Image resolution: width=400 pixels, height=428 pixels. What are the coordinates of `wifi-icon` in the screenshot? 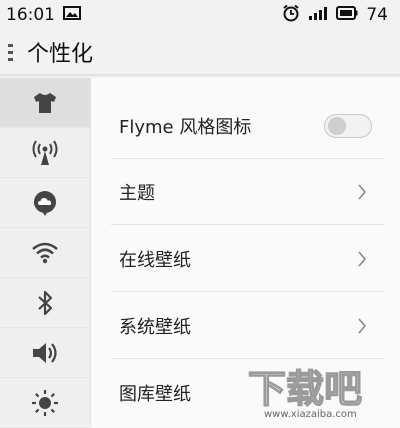 It's located at (45, 252).